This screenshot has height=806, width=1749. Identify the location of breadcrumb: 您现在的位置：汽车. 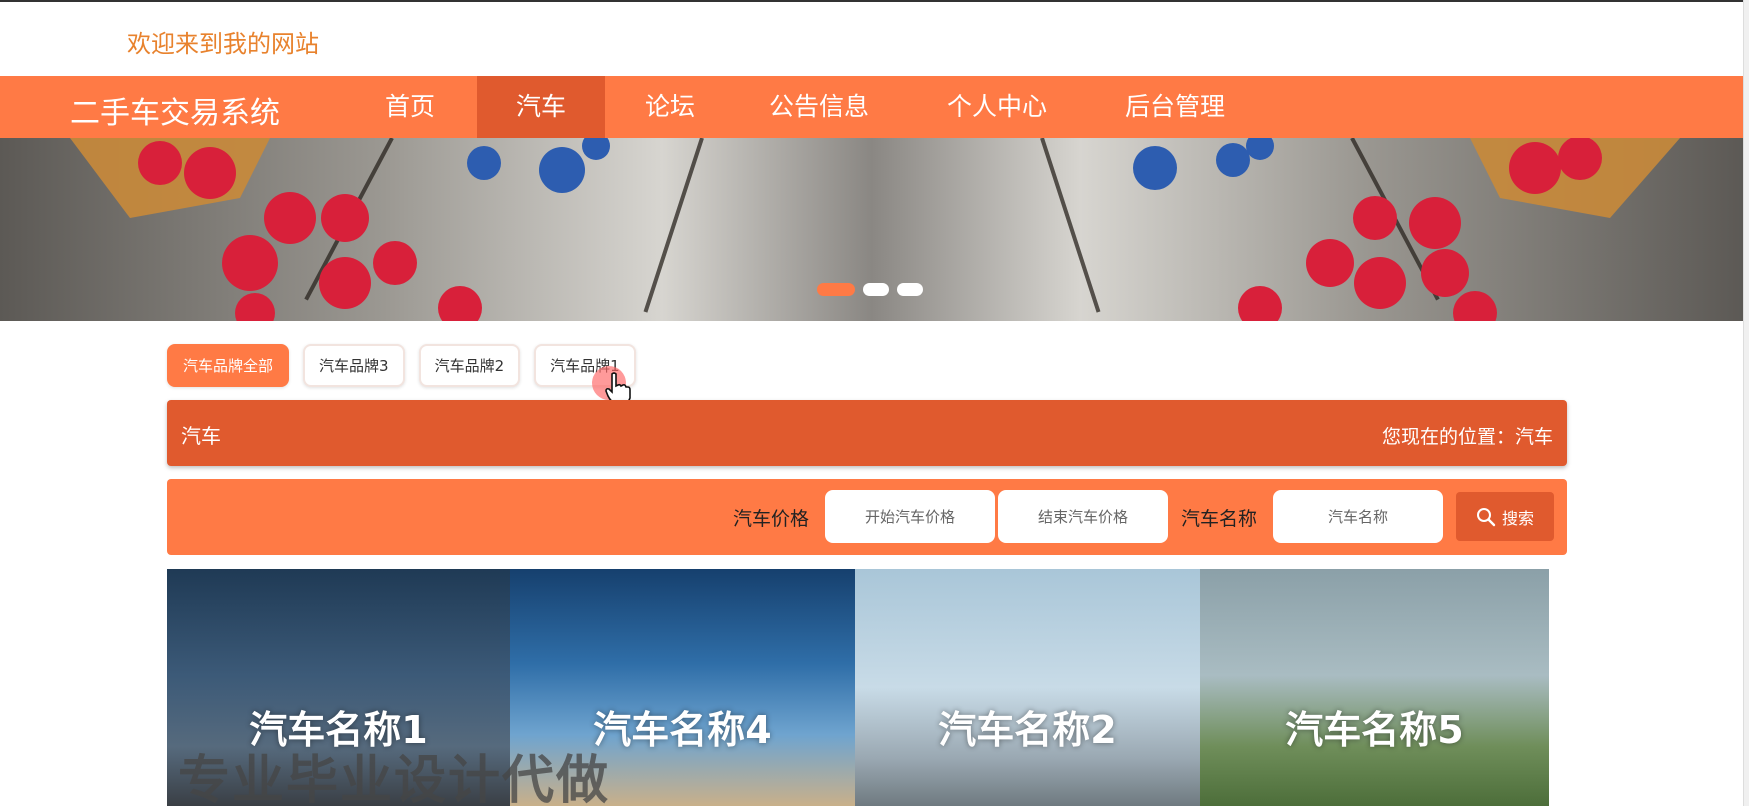
(1467, 437).